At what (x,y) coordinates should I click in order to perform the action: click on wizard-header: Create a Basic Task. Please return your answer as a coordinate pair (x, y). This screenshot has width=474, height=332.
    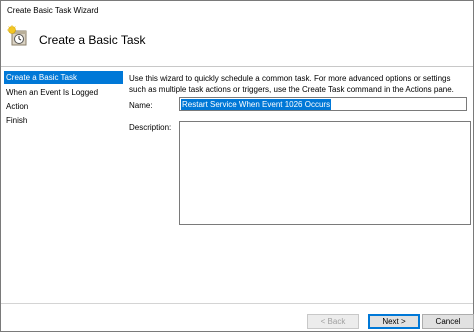
    Looking at the image, I should click on (237, 40).